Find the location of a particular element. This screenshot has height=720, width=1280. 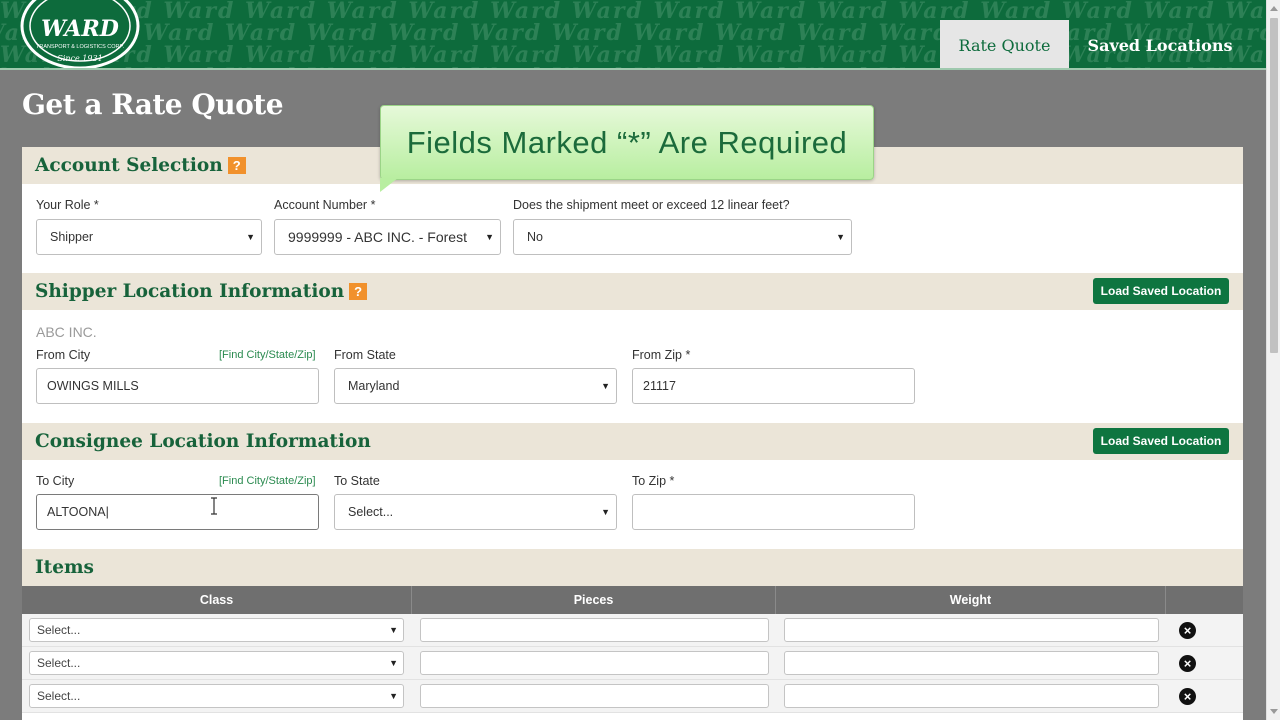

section-title-text: Items is located at coordinates (64, 567).